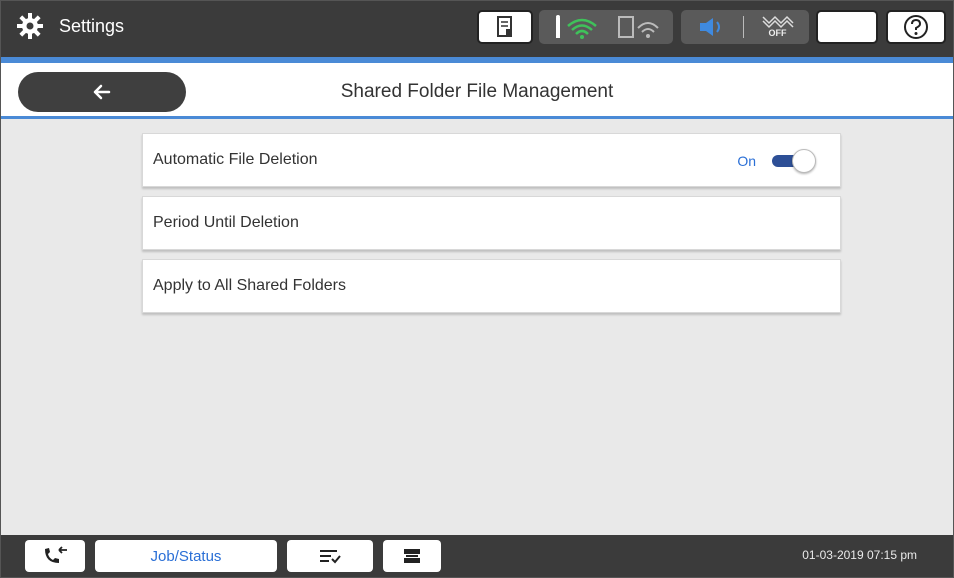  Describe the element at coordinates (92, 25) in the screenshot. I see `screen-title: Settings` at that location.